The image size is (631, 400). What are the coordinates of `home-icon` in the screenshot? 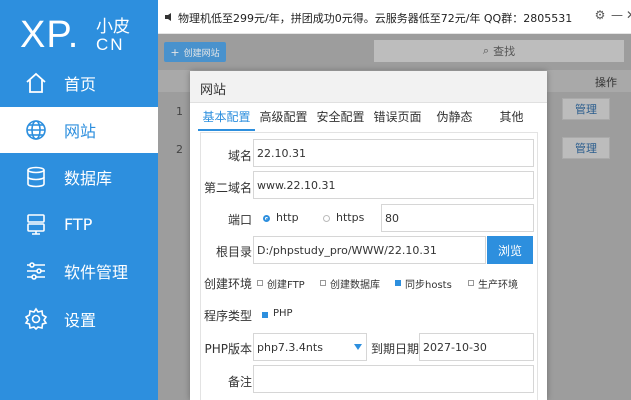 It's located at (36, 83).